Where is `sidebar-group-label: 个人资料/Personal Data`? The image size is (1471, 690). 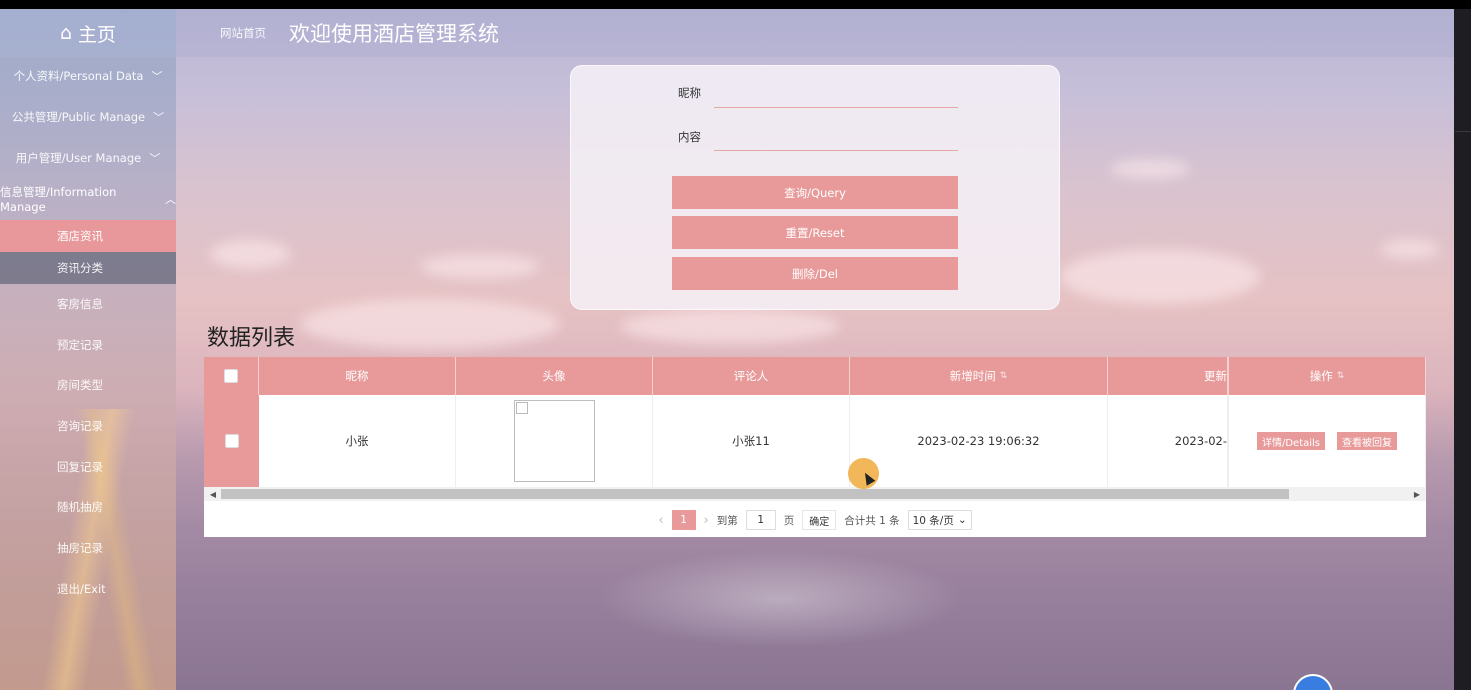
sidebar-group-label: 个人资料/Personal Data is located at coordinates (78, 76).